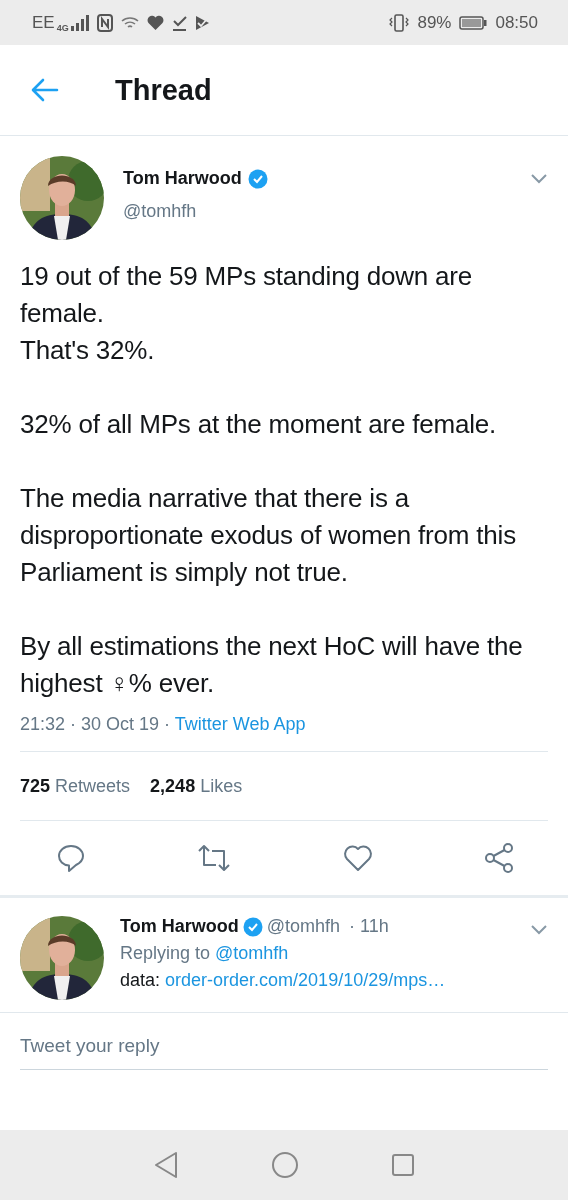 The width and height of the screenshot is (568, 1200). Describe the element at coordinates (163, 90) in the screenshot. I see `page-title: Thread` at that location.